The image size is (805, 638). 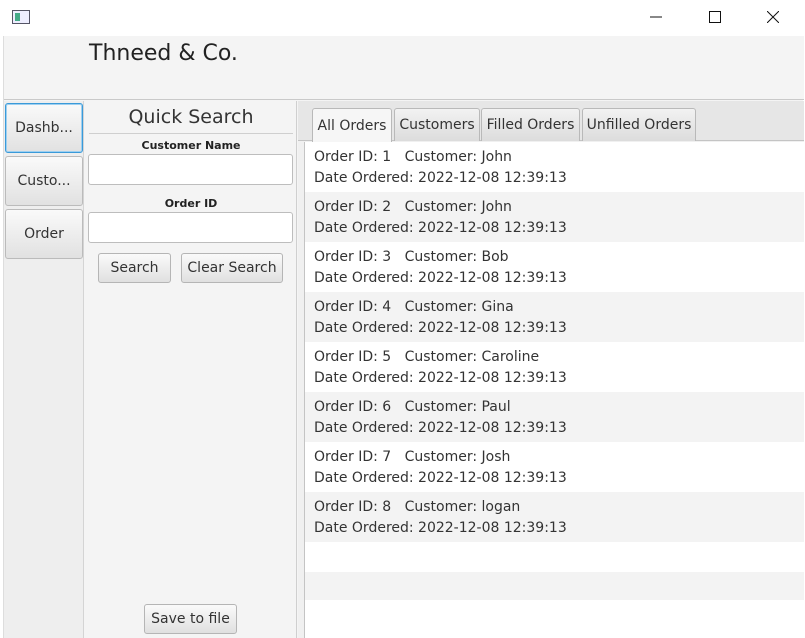 I want to click on minimize-button, so click(x=656, y=17).